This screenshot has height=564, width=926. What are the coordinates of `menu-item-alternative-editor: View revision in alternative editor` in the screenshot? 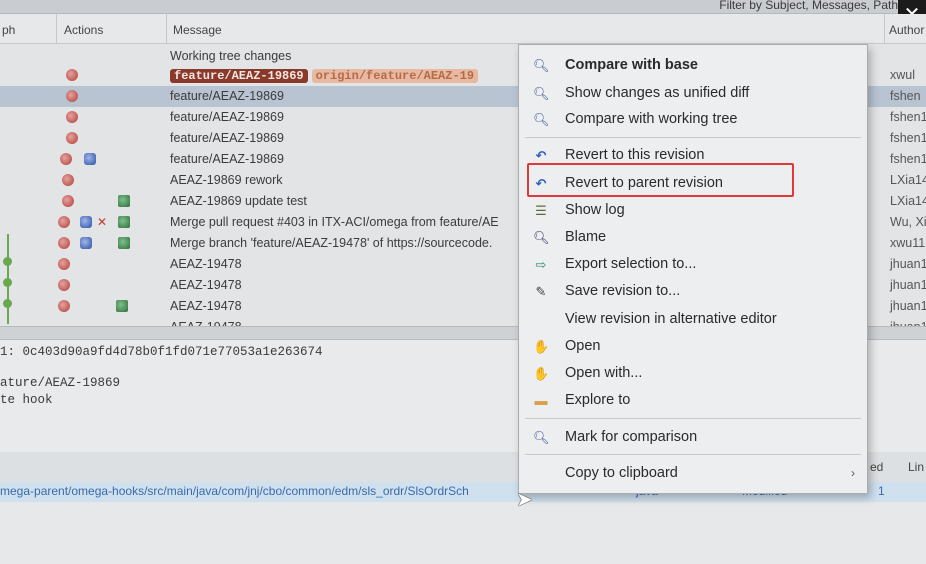 It's located at (693, 320).